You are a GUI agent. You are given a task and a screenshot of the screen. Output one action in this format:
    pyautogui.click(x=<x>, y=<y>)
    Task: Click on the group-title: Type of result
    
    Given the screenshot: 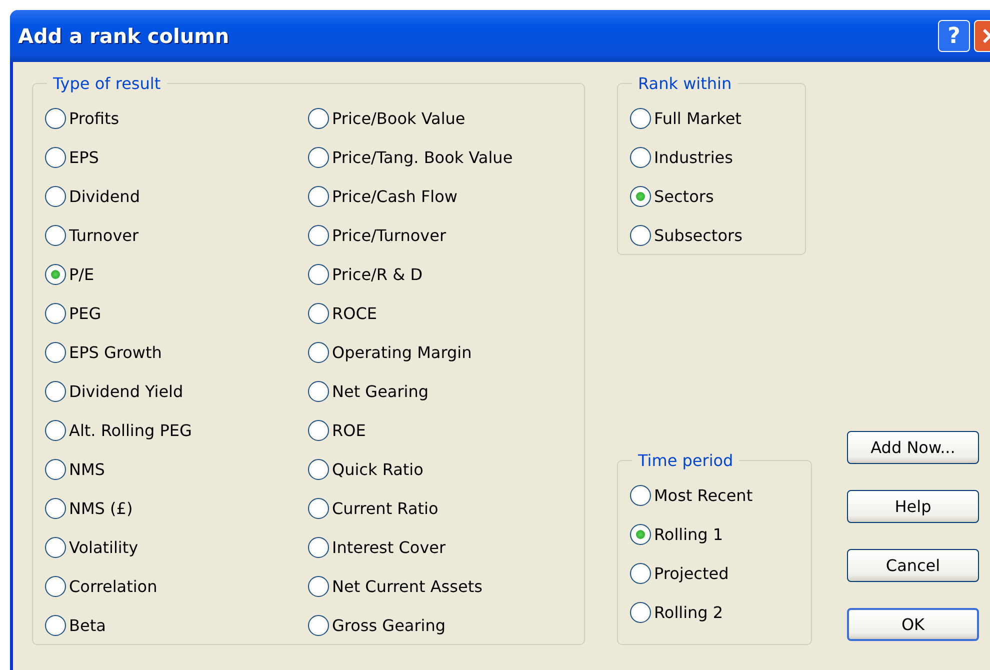 What is the action you would take?
    pyautogui.click(x=107, y=83)
    